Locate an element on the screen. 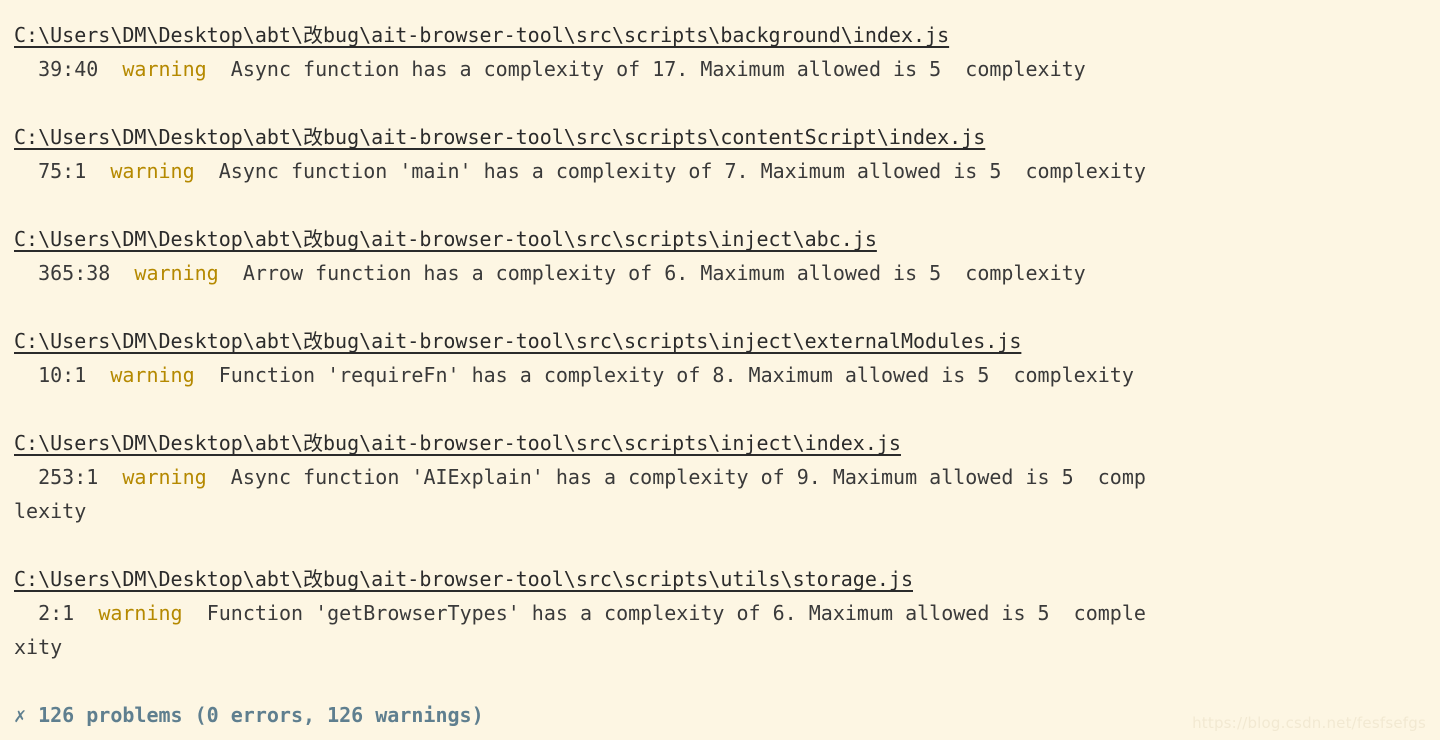 The height and width of the screenshot is (740, 1440). message-location: 75:1 is located at coordinates (50, 171).